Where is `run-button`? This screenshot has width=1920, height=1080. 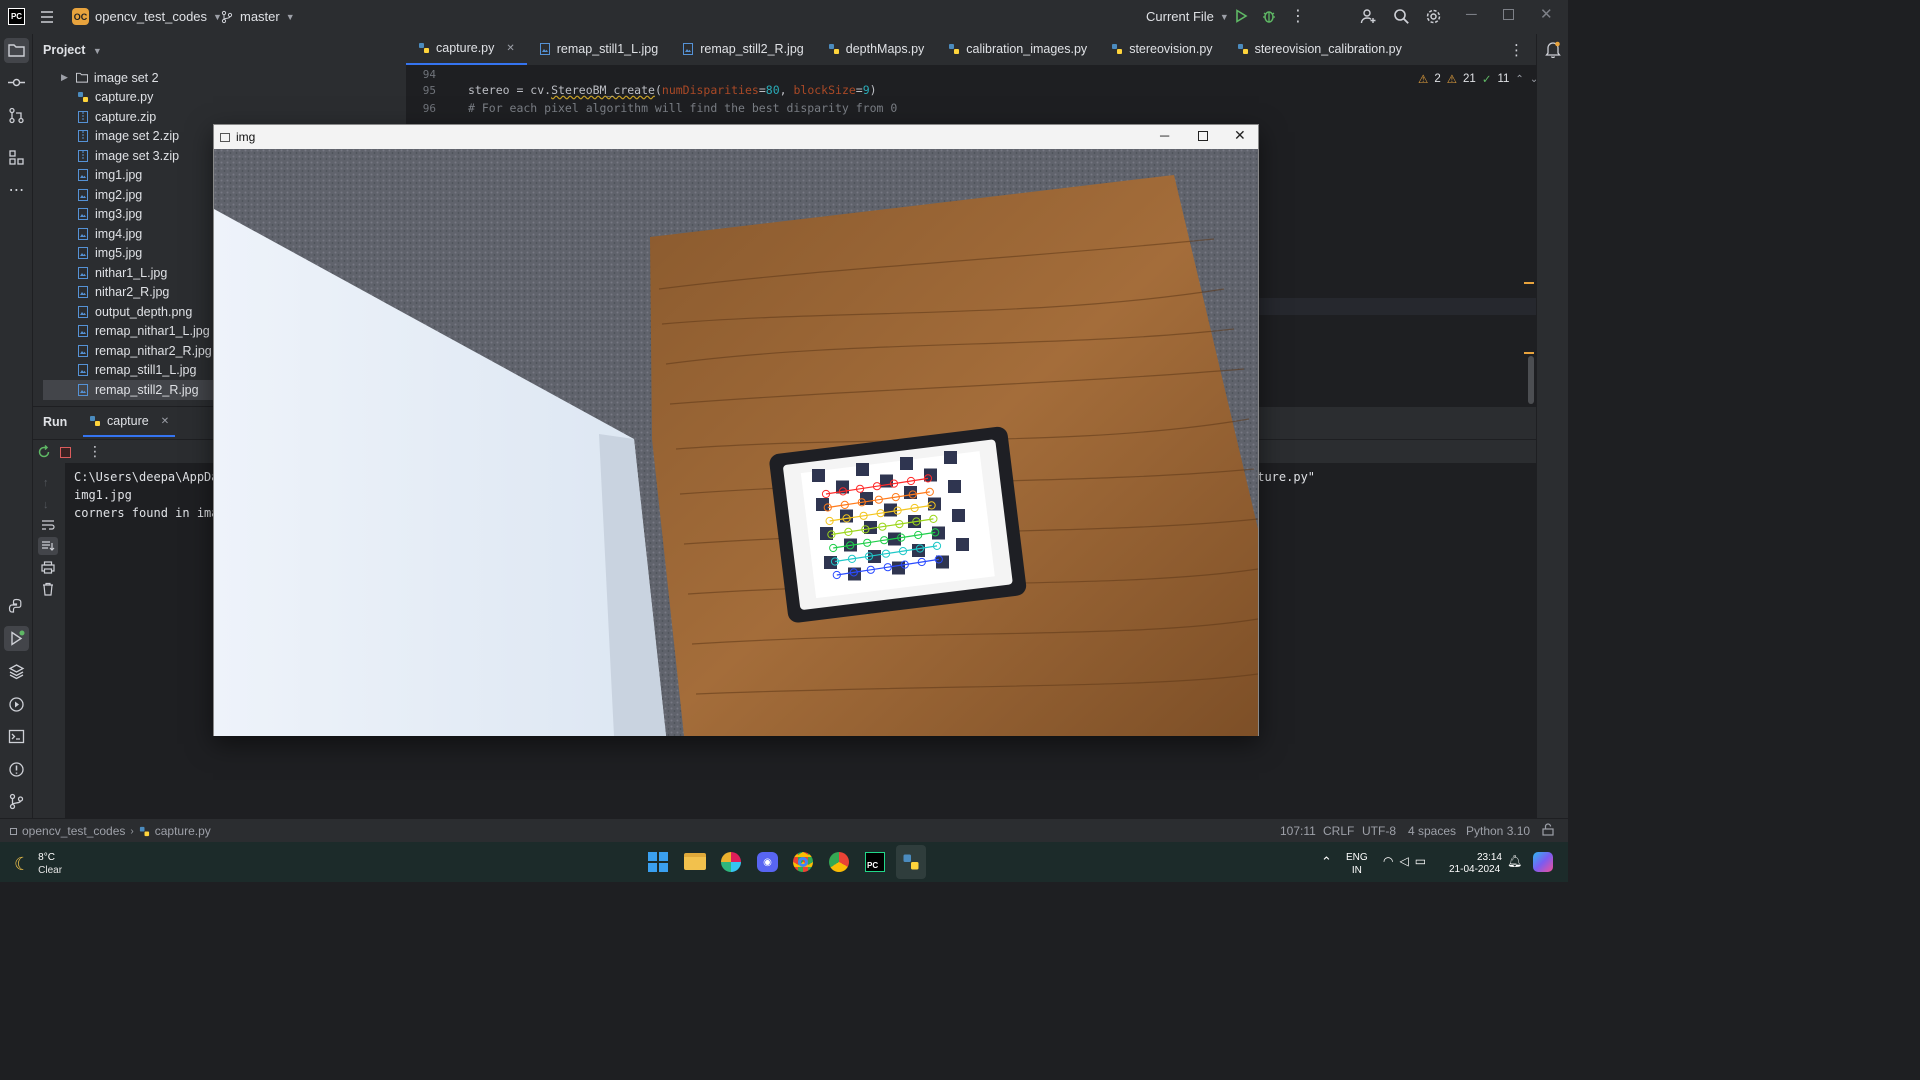 run-button is located at coordinates (1241, 17).